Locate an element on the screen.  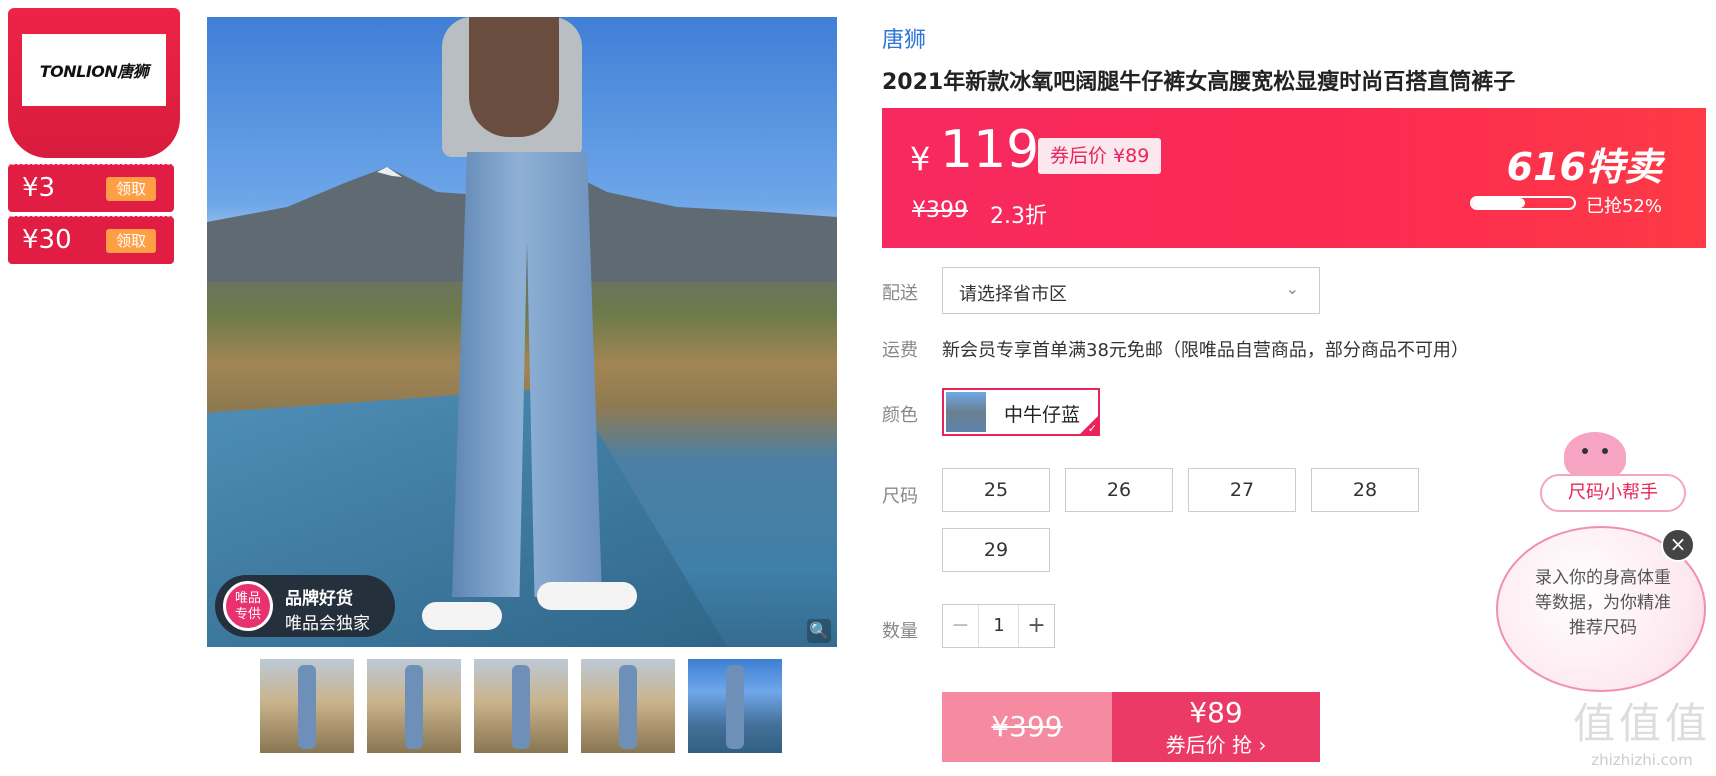
buy-cta-label: 券后价 抢 › is located at coordinates (1216, 745).